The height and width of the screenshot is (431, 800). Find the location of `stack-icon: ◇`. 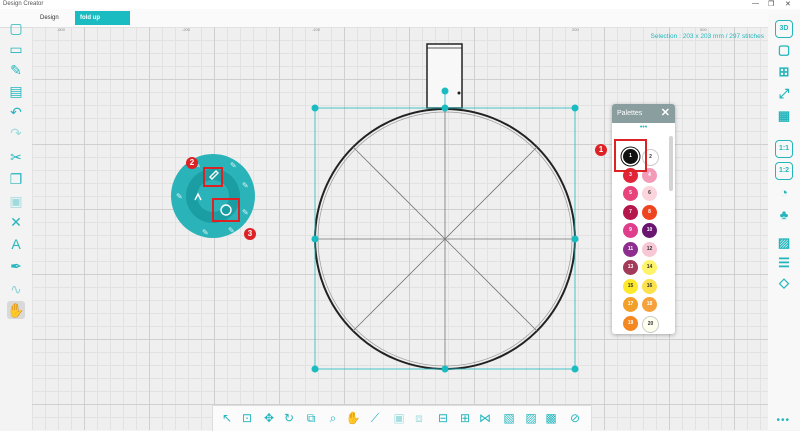

stack-icon: ◇ is located at coordinates (784, 283).